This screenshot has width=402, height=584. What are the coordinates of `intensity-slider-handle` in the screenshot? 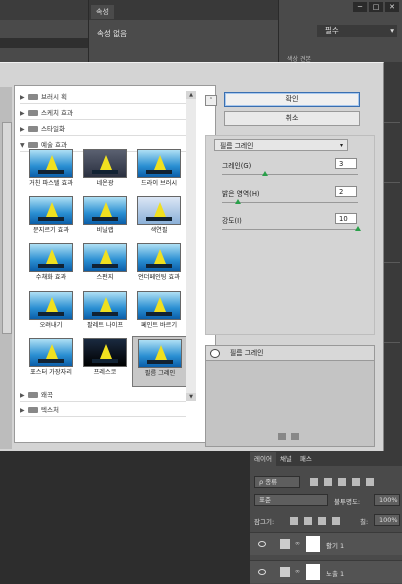 It's located at (358, 228).